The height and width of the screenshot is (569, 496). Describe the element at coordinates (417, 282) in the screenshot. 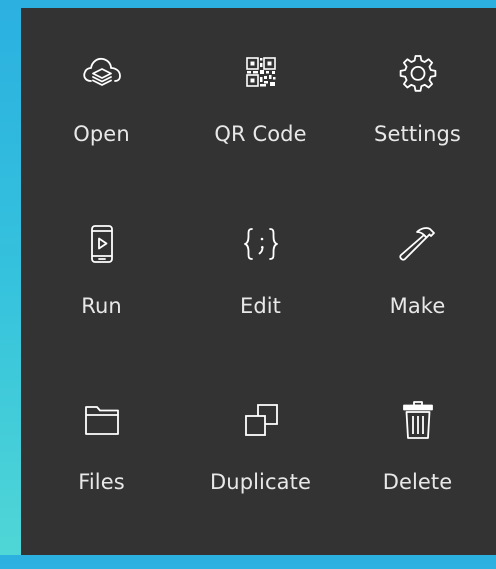

I see `make-button: Make` at that location.